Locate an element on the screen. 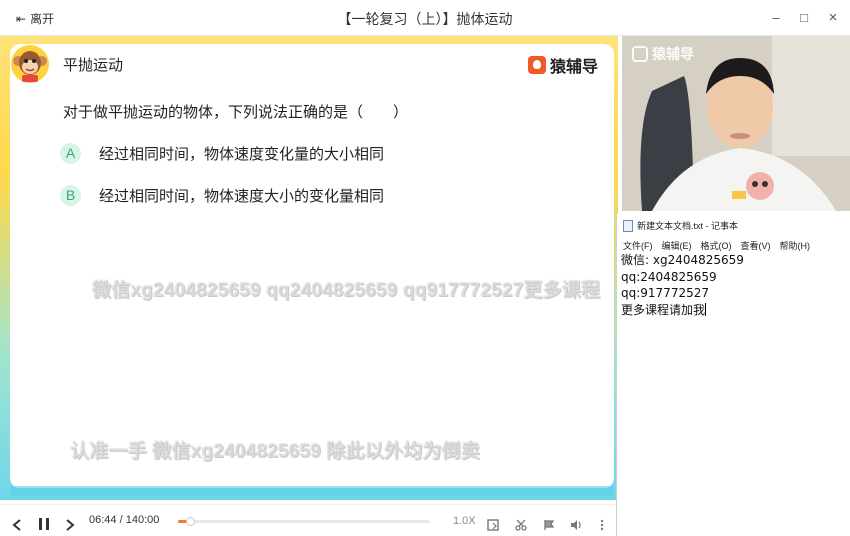 This screenshot has width=850, height=536. option-a: A 经过相同时间，物体速度变化量的大小相同 is located at coordinates (222, 153).